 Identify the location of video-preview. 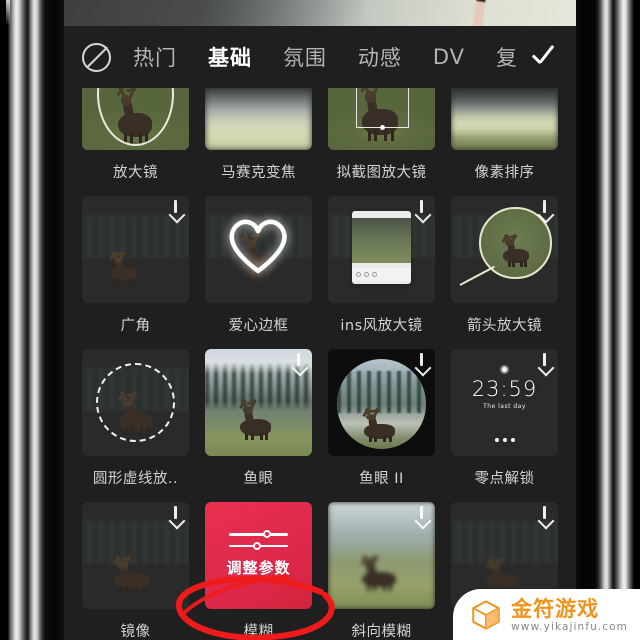
(320, 13).